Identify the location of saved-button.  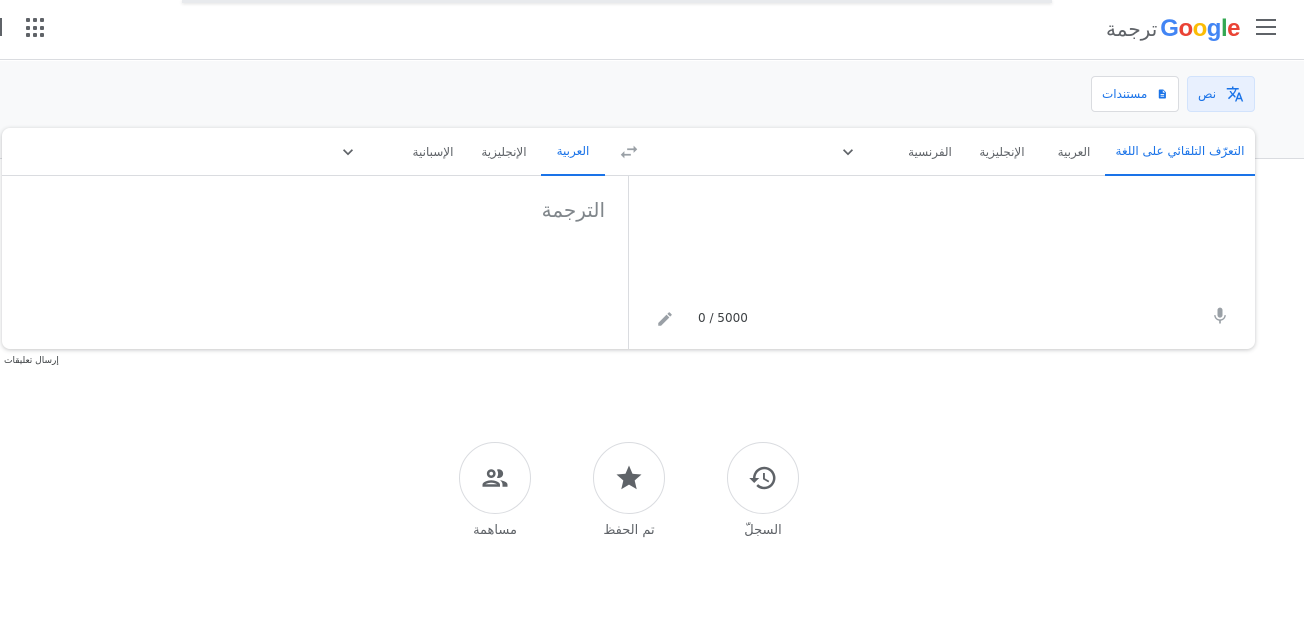
(629, 478).